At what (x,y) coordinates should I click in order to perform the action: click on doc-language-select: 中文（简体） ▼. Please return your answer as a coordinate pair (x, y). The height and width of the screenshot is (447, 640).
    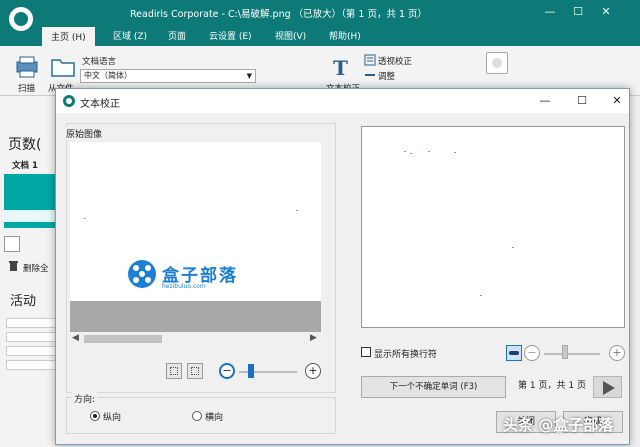
    Looking at the image, I should click on (168, 76).